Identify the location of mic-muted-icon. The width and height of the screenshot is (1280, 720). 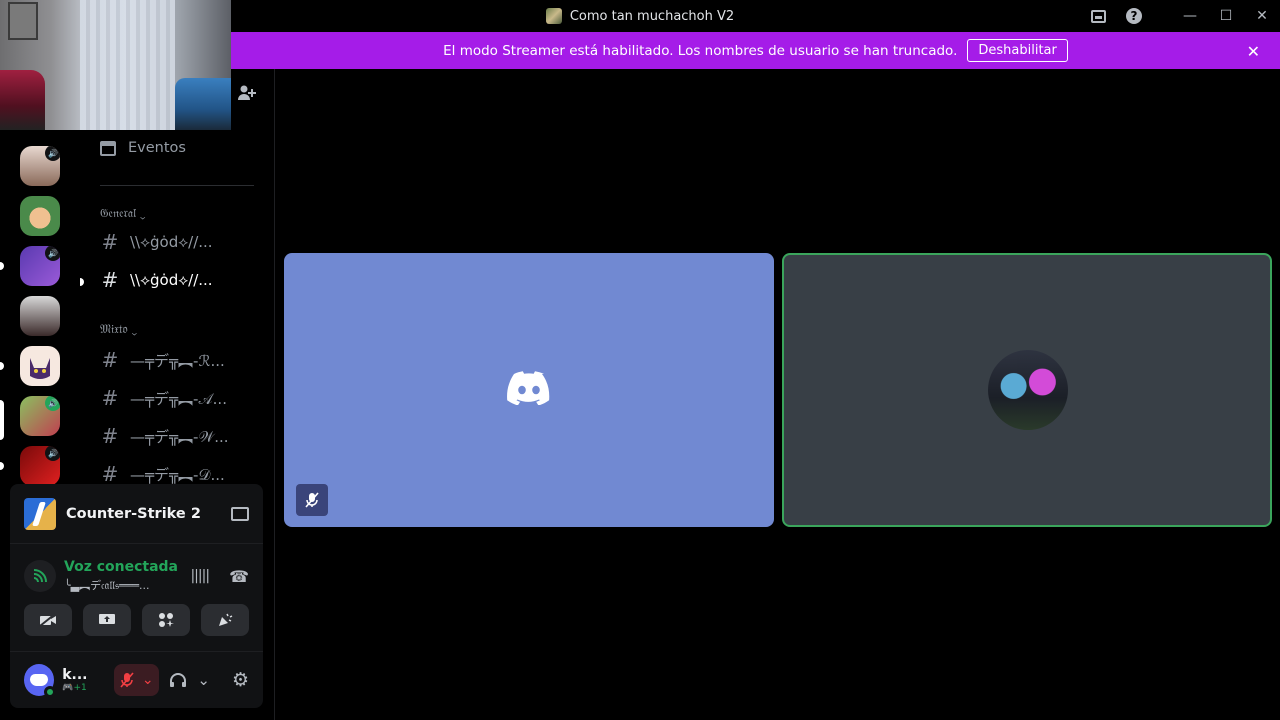
(127, 680).